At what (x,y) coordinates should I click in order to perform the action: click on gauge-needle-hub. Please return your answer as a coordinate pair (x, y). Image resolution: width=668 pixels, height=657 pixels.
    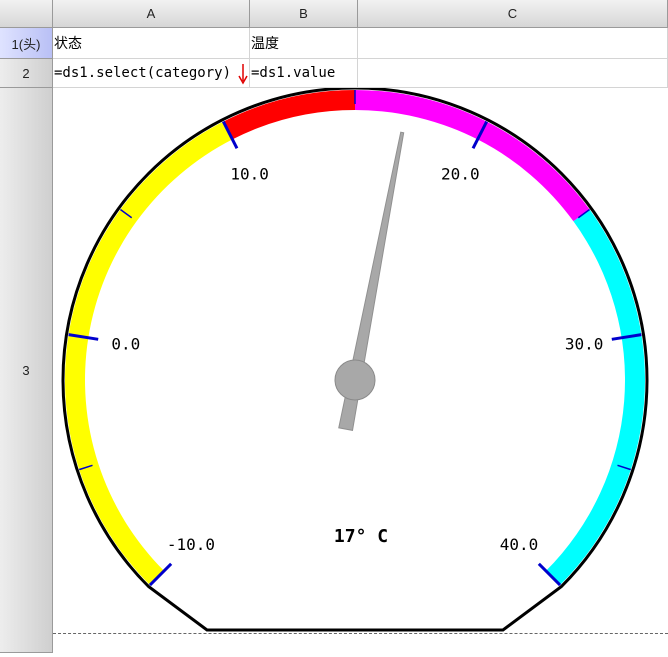
    Looking at the image, I should click on (355, 380).